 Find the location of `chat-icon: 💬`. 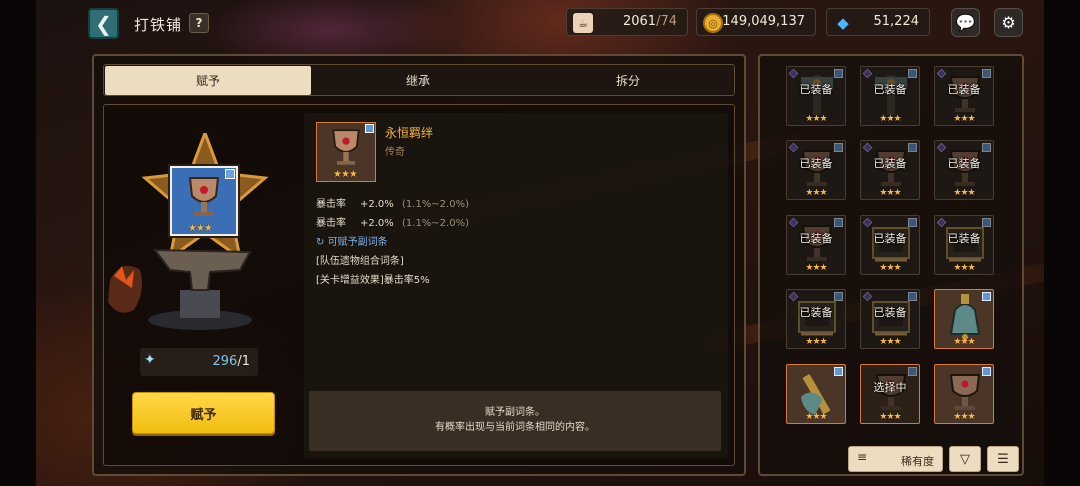

chat-icon: 💬 is located at coordinates (965, 22).